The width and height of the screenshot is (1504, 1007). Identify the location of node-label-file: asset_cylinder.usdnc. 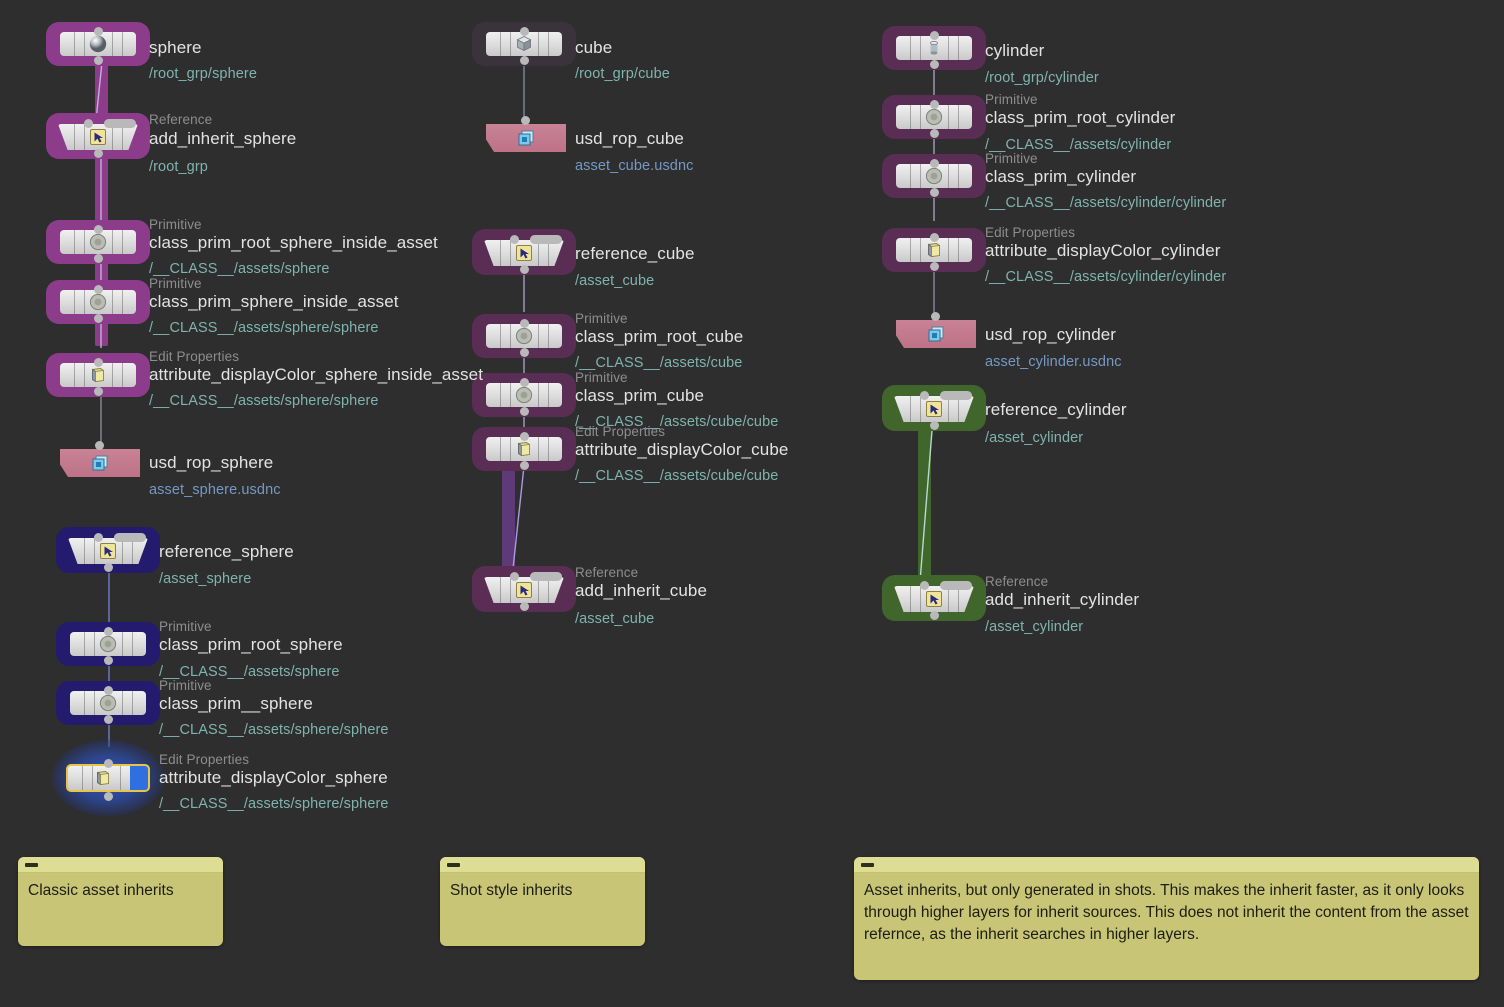
(1053, 362).